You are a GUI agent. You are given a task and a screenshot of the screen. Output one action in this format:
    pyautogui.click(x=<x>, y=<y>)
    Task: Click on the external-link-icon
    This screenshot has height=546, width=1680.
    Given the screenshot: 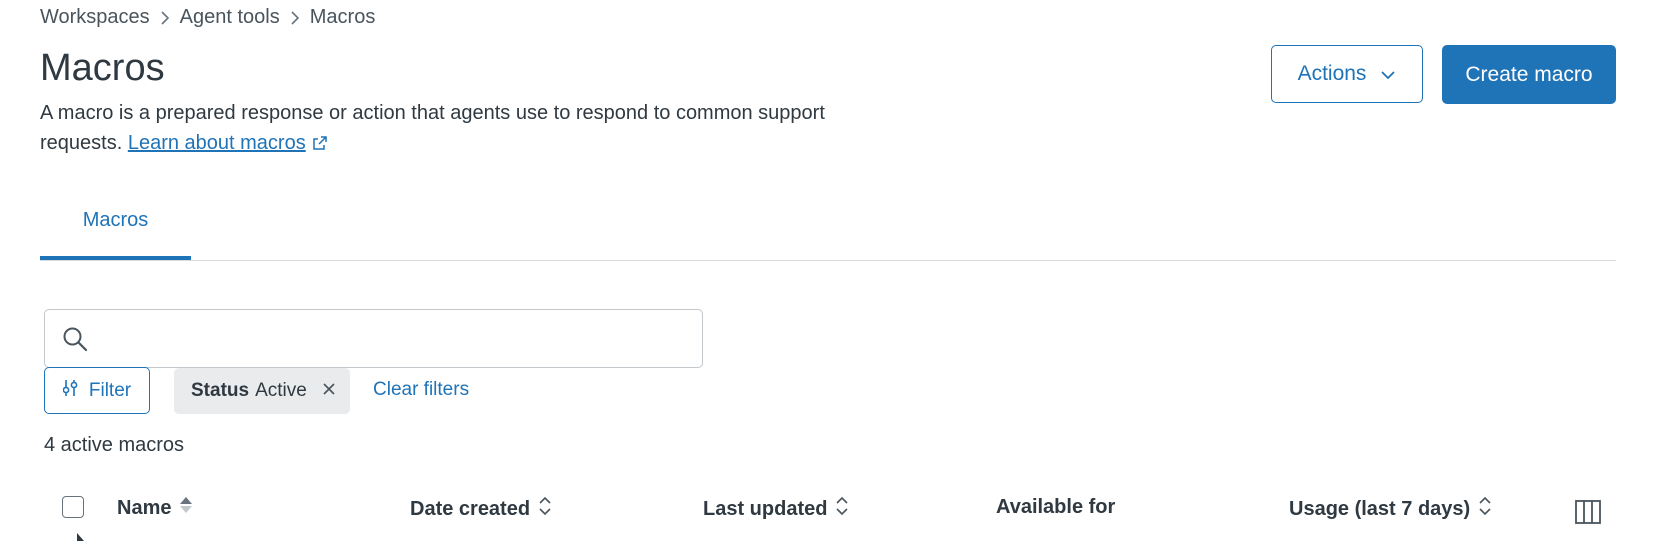 What is the action you would take?
    pyautogui.click(x=320, y=145)
    